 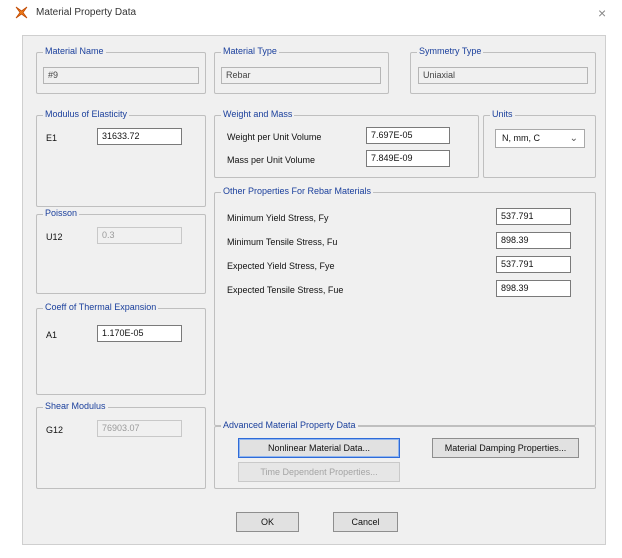 I want to click on modulus-title: Modulus of Elasticity, so click(x=86, y=114).